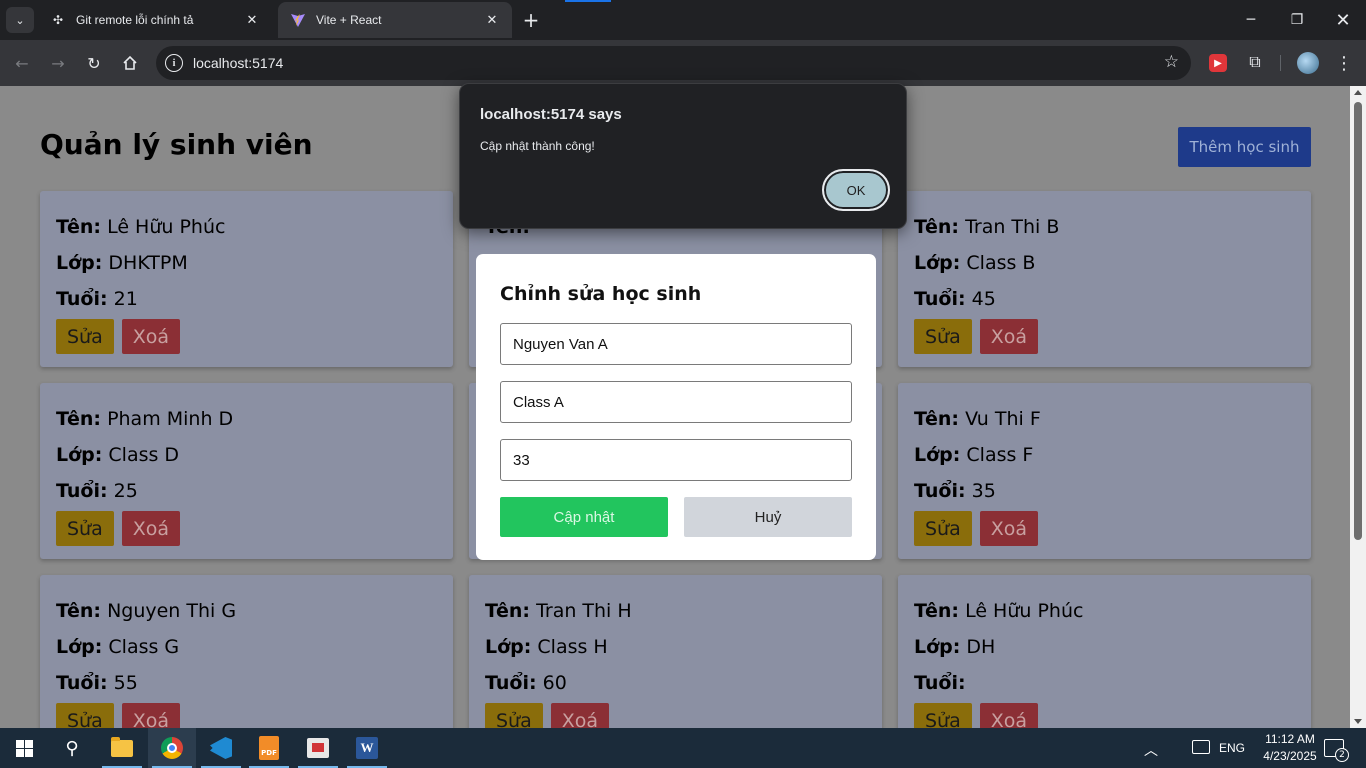  Describe the element at coordinates (174, 63) in the screenshot. I see `site-info-icon: i` at that location.